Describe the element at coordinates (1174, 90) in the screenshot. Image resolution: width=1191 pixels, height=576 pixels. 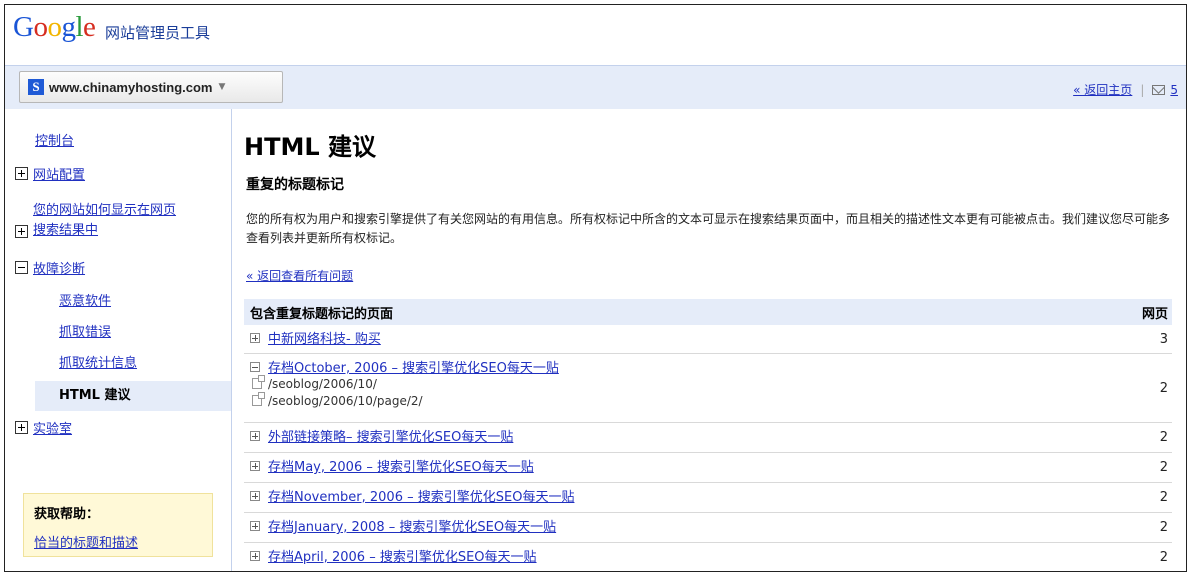
I see `message-count-link: 5` at that location.